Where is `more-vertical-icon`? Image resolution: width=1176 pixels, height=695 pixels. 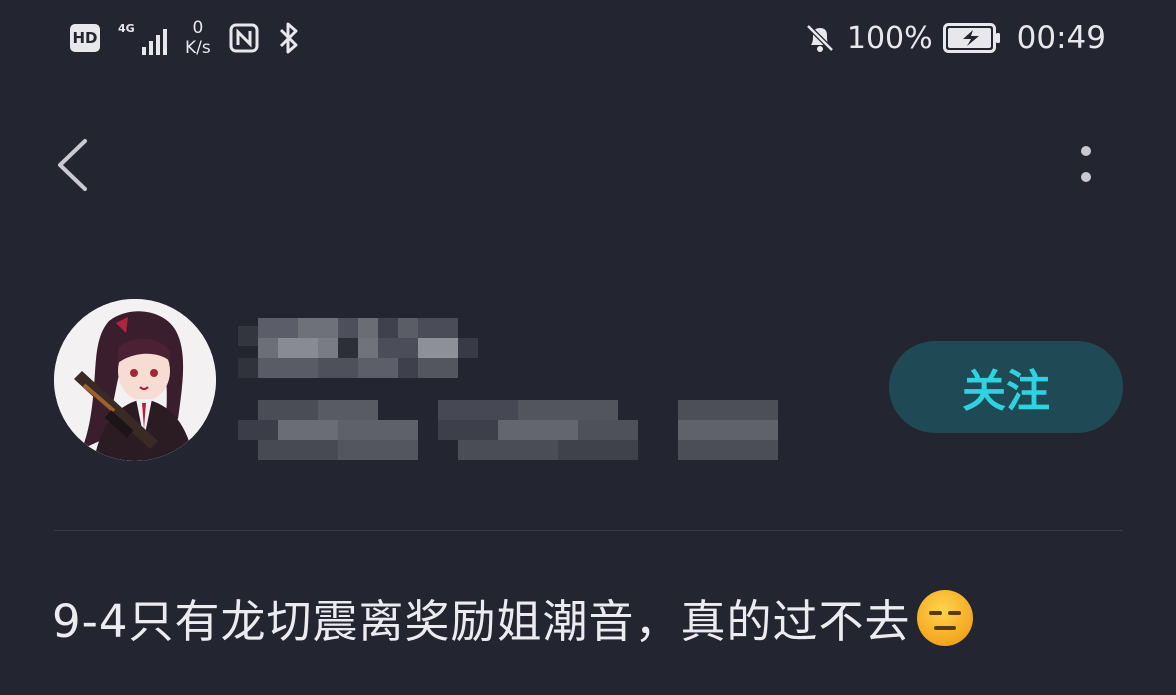 more-vertical-icon is located at coordinates (1086, 165).